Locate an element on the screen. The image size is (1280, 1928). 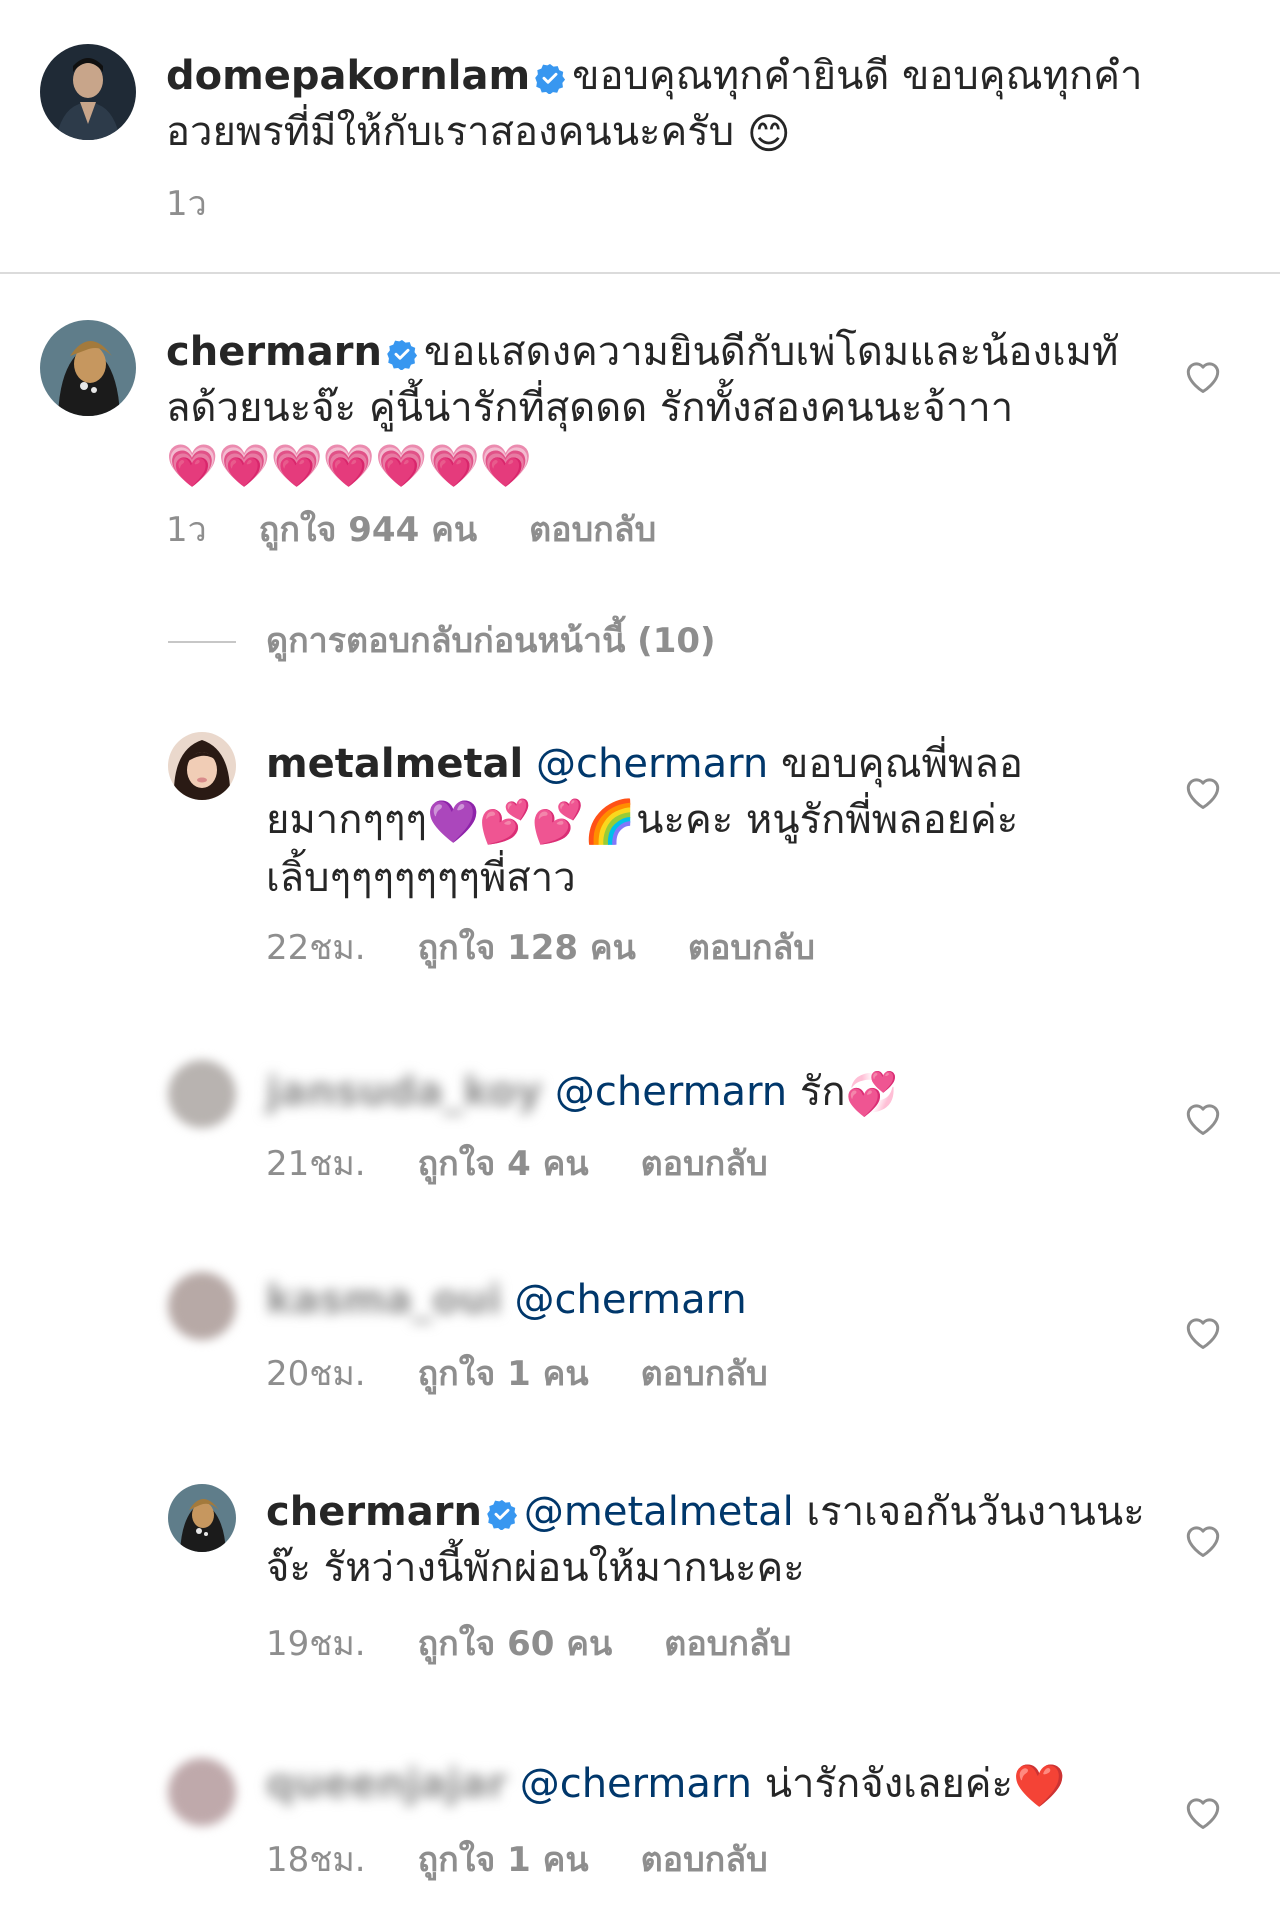
reply-body: kasma_oui @chermarn is located at coordinates (716, 1300).